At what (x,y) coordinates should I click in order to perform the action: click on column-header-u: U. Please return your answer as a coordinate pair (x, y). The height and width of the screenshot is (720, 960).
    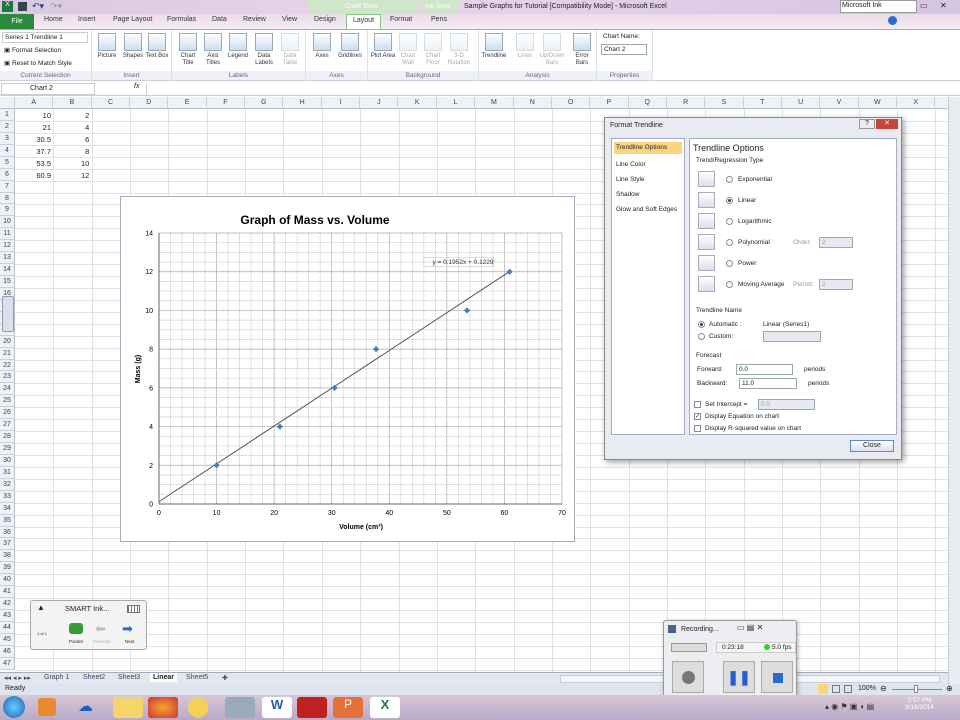
    Looking at the image, I should click on (801, 103).